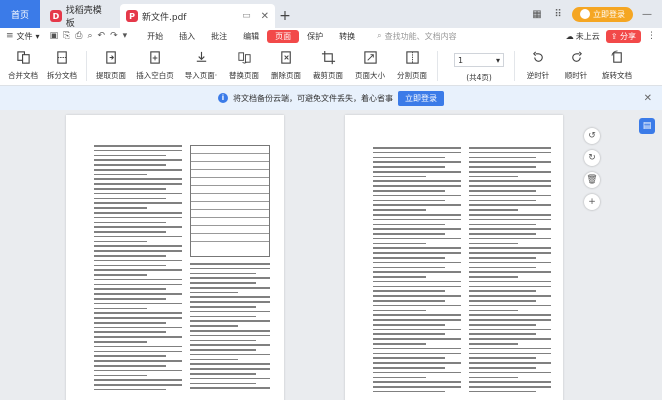 The height and width of the screenshot is (400, 662). What do you see at coordinates (313, 98) in the screenshot?
I see `notice-text: 将文档备份云端，可避免文件丢失，着心省事` at bounding box center [313, 98].